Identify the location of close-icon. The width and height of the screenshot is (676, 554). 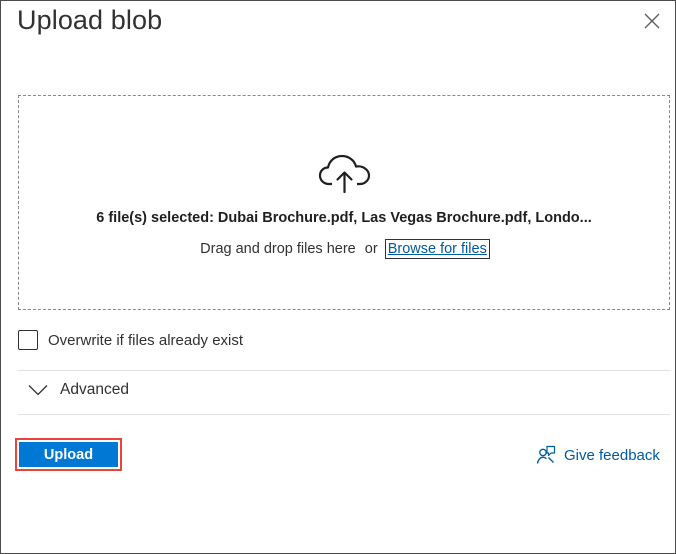
(652, 21).